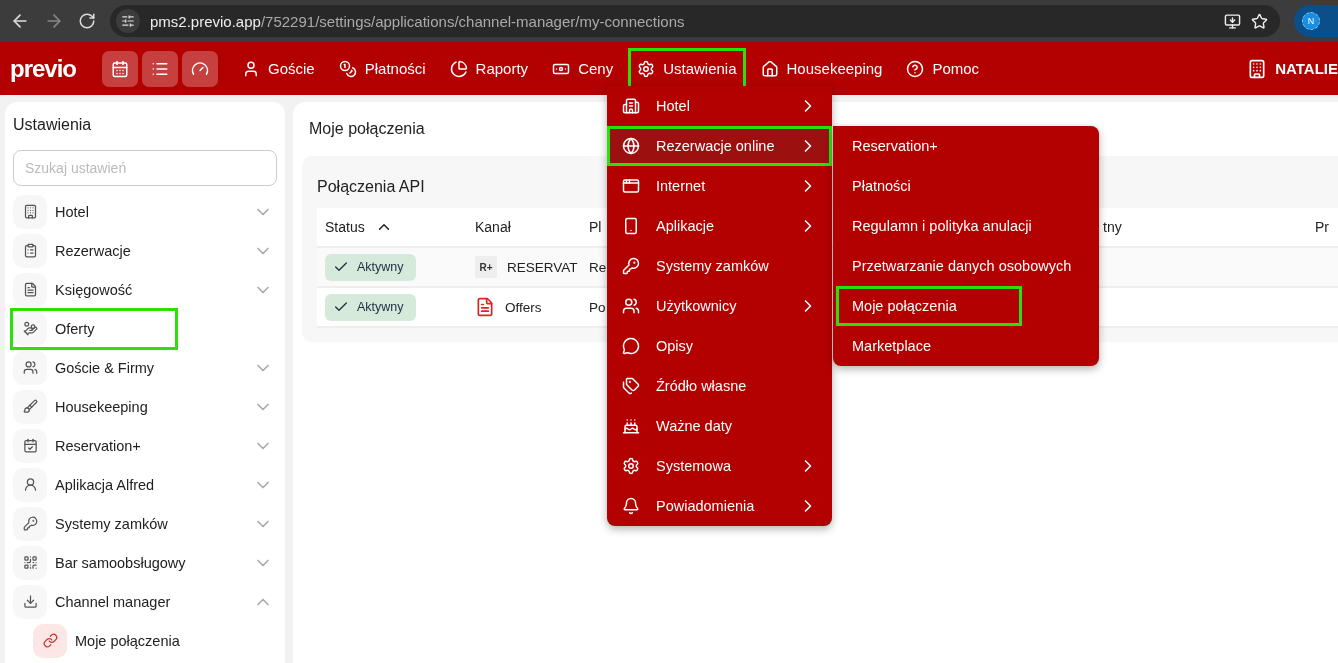  Describe the element at coordinates (719, 466) in the screenshot. I see `menu-item: Systemowa` at that location.